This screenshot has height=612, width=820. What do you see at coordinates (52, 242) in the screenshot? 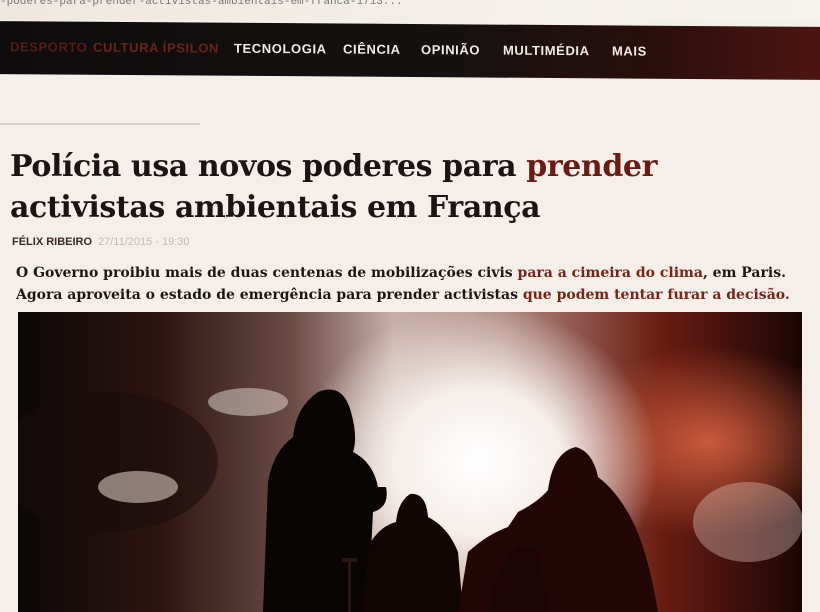
I see `article-author: FÉLIX RIBEIRO` at bounding box center [52, 242].